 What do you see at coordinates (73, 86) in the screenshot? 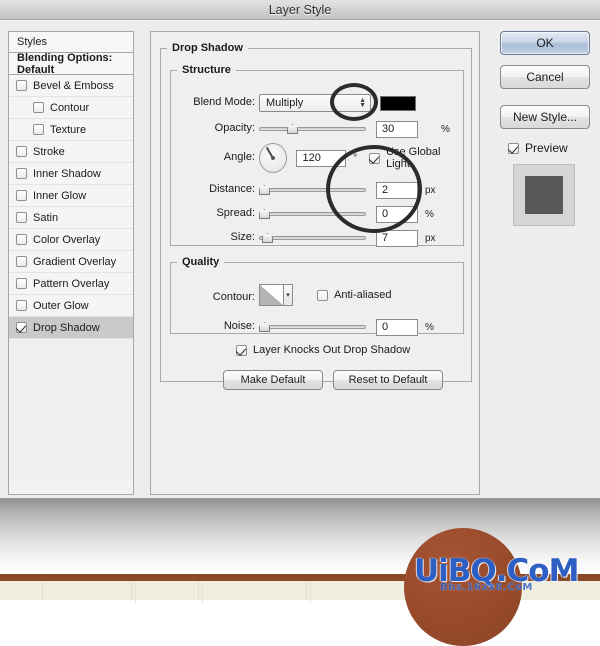
I see `sidebar-item-label: Bevel & Emboss` at bounding box center [73, 86].